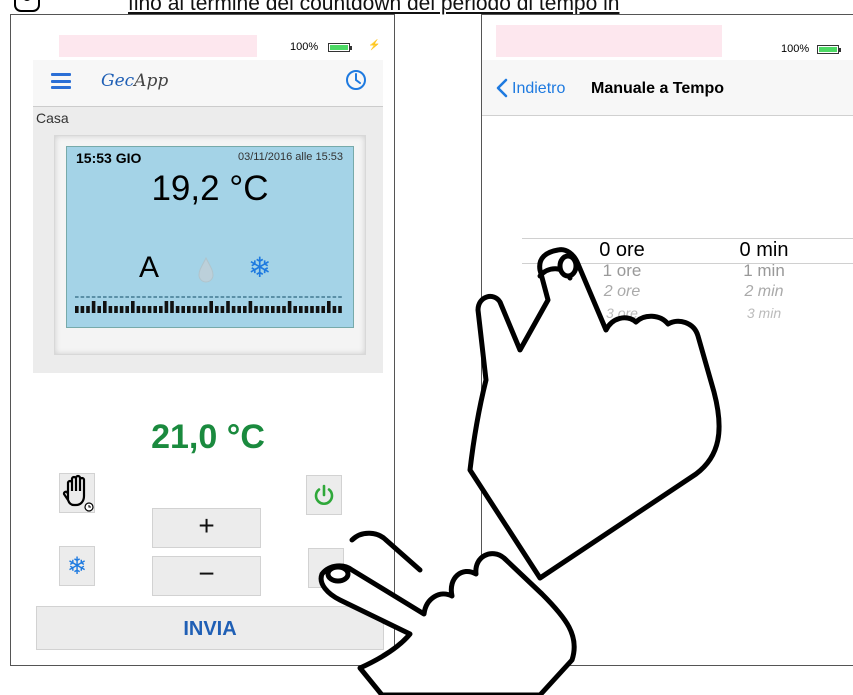  I want to click on back-button: Indietro, so click(538, 89).